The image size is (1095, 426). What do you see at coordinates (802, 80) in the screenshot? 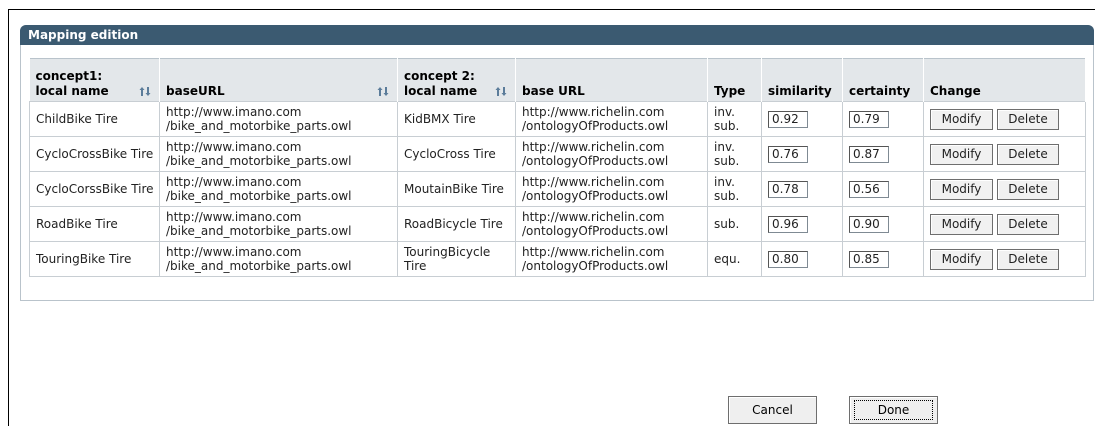
I see `col-similarity-header: similarity` at bounding box center [802, 80].